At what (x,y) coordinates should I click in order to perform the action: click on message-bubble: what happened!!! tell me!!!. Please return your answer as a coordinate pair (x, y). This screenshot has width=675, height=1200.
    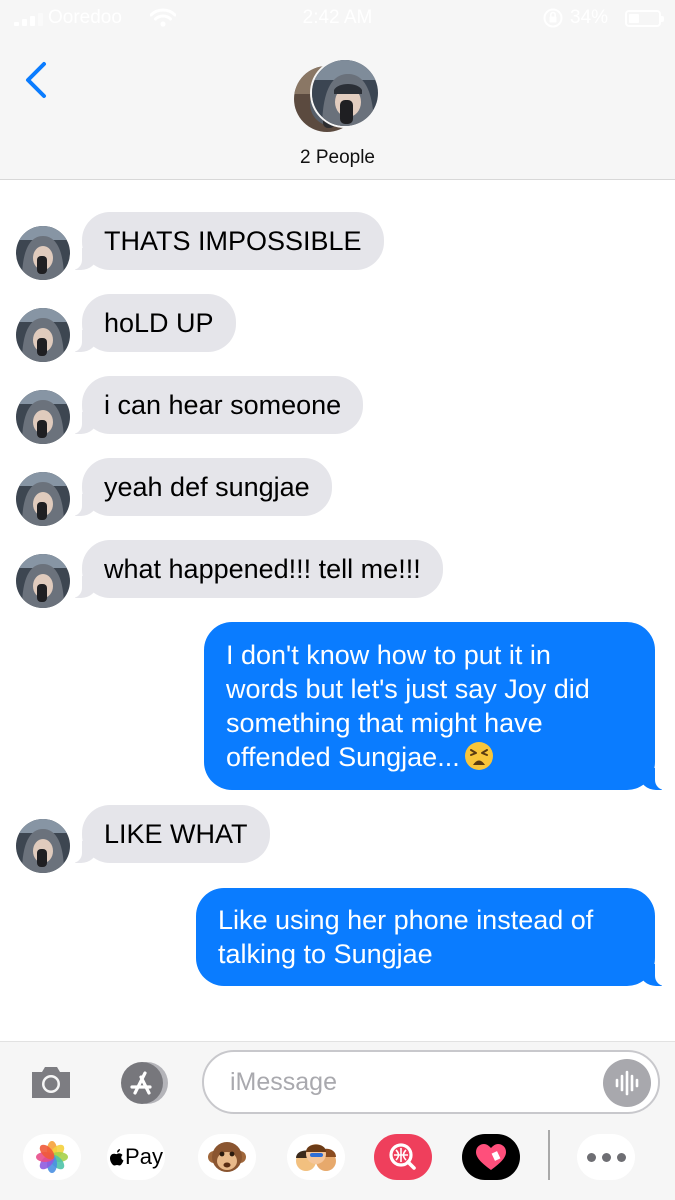
    Looking at the image, I should click on (257, 569).